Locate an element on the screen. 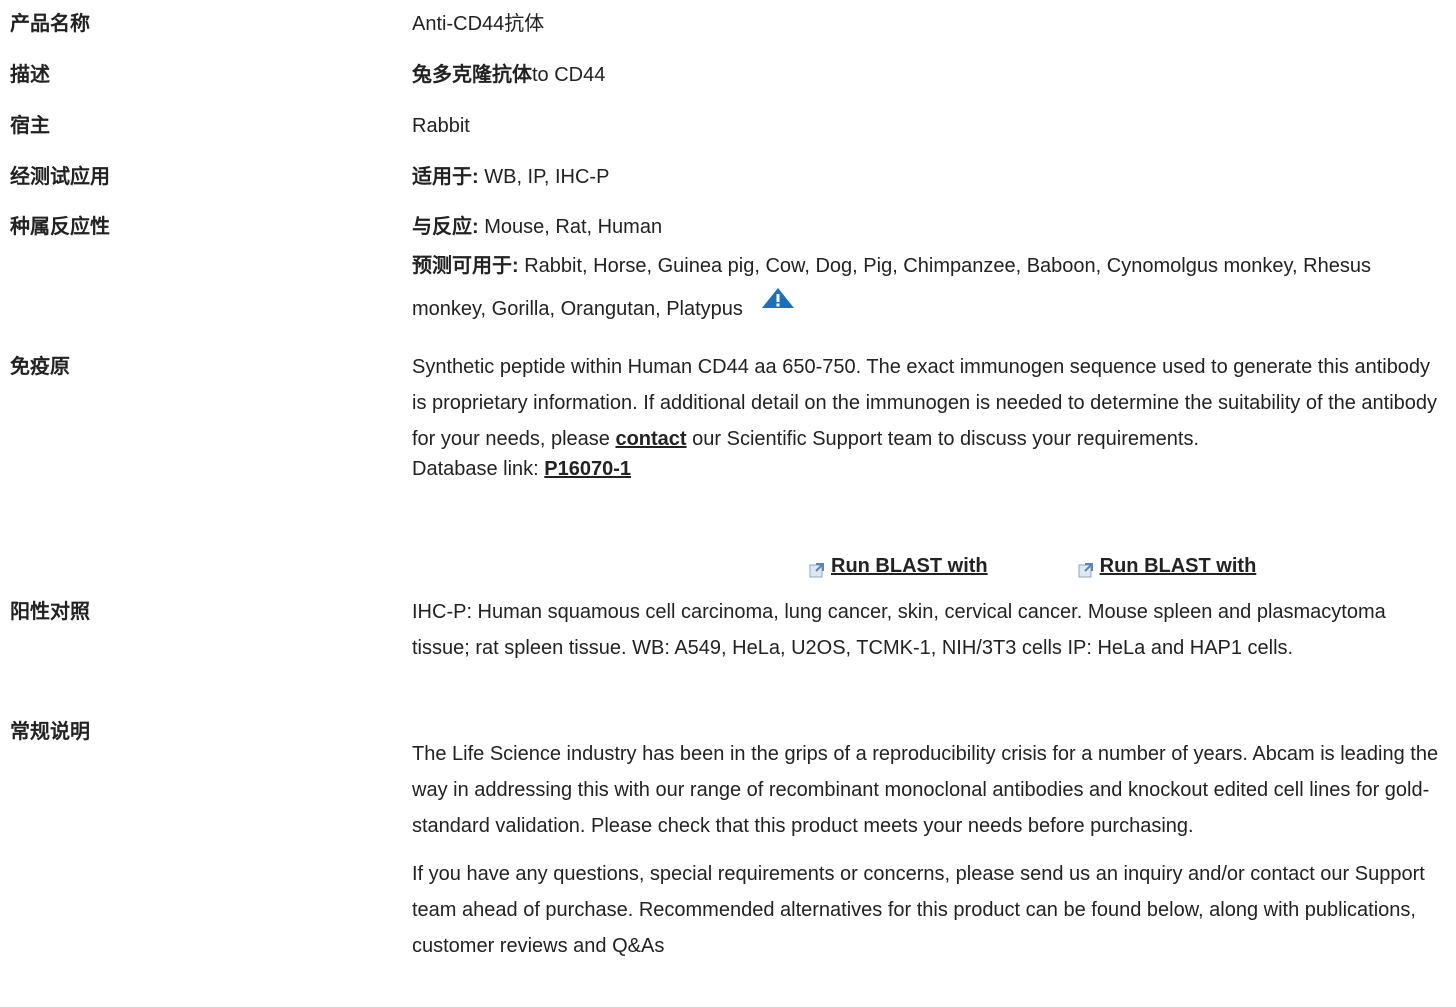  label-positive-control: 阳性对照 is located at coordinates (50, 612).